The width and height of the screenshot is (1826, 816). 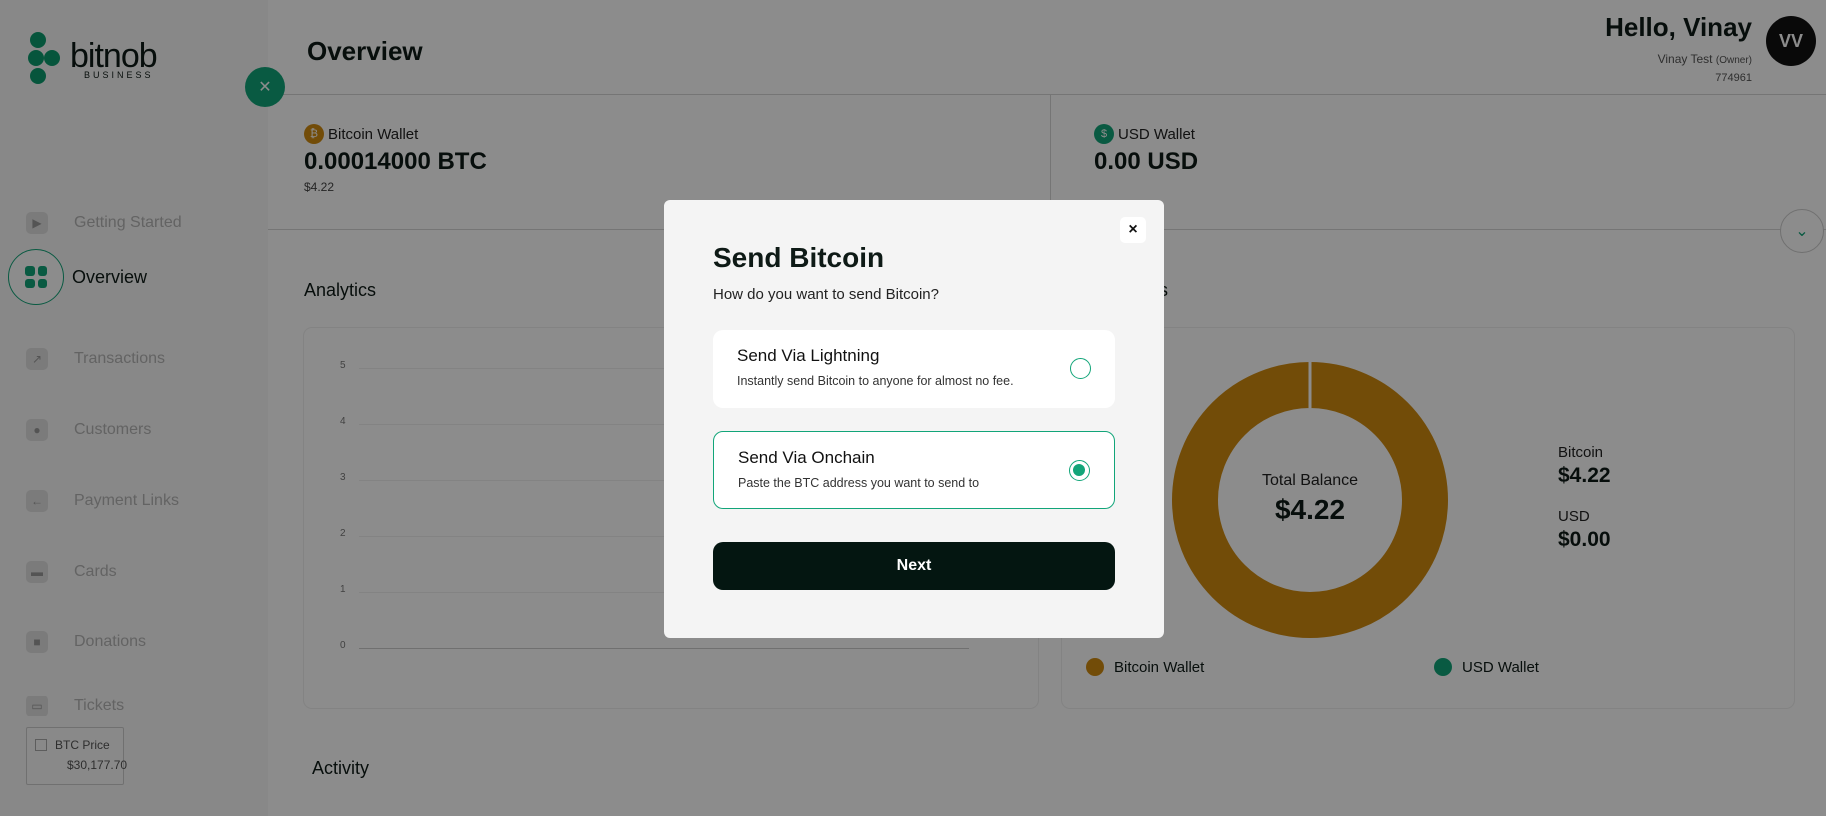 I want to click on modal-subtitle: How do you want to send Bitcoin?, so click(x=826, y=294).